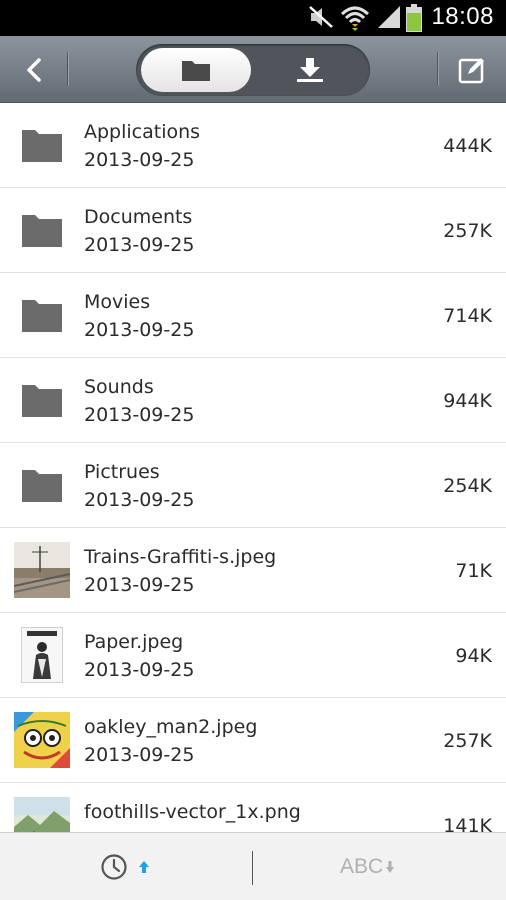 The image size is (506, 900). I want to click on list-item: Movies 2013-09-25 714K, so click(253, 315).